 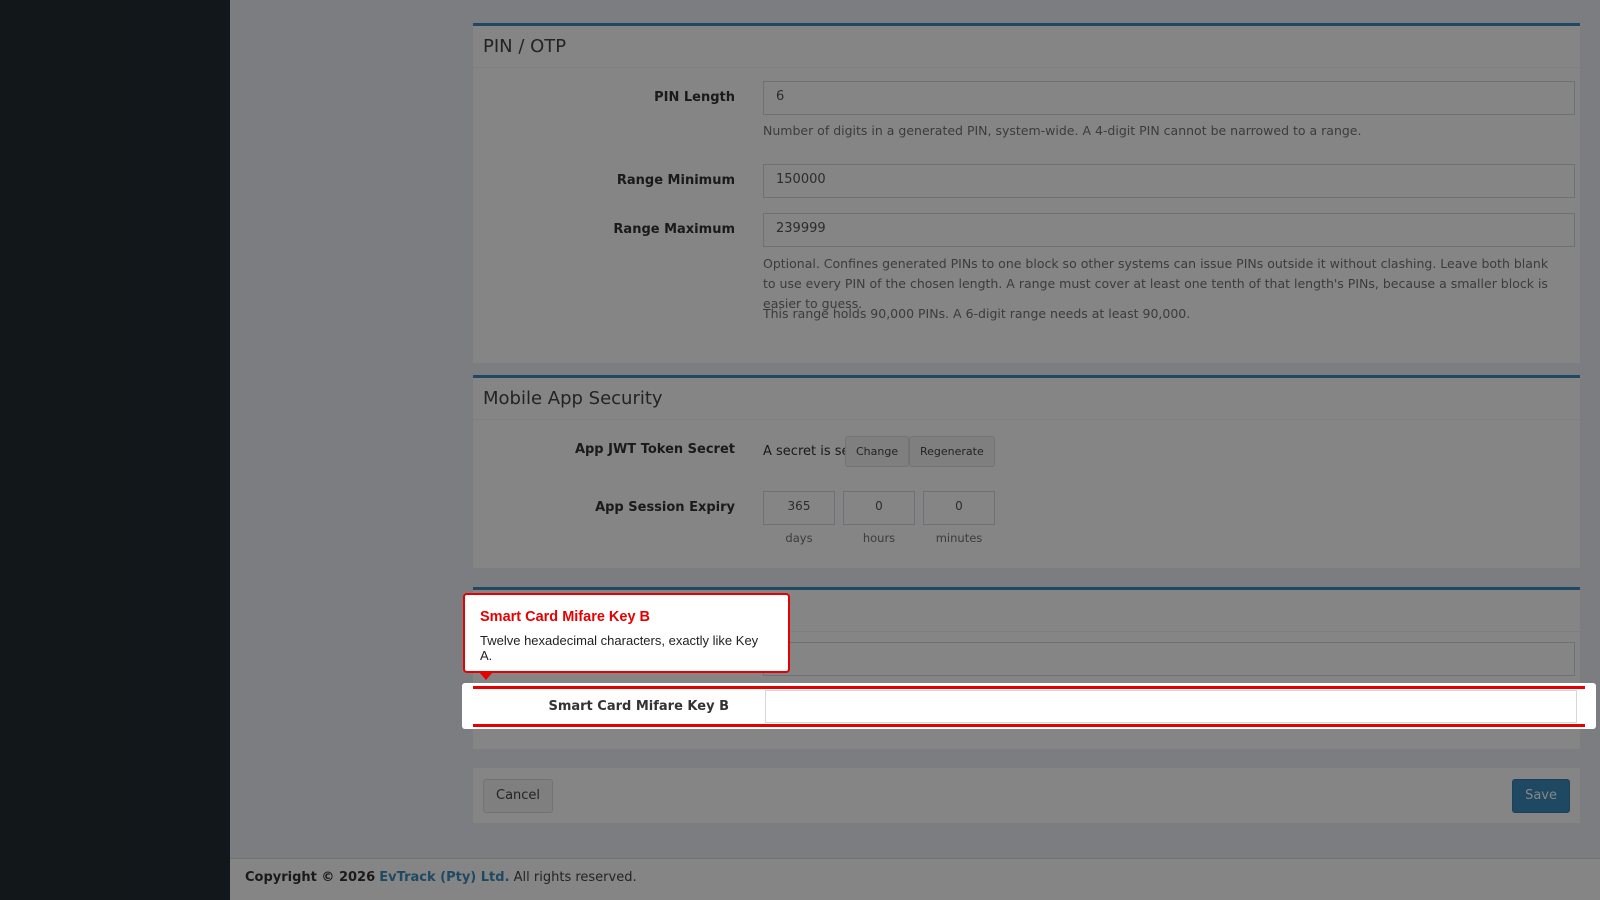 I want to click on tooltip-arrow-icon, so click(x=486, y=676).